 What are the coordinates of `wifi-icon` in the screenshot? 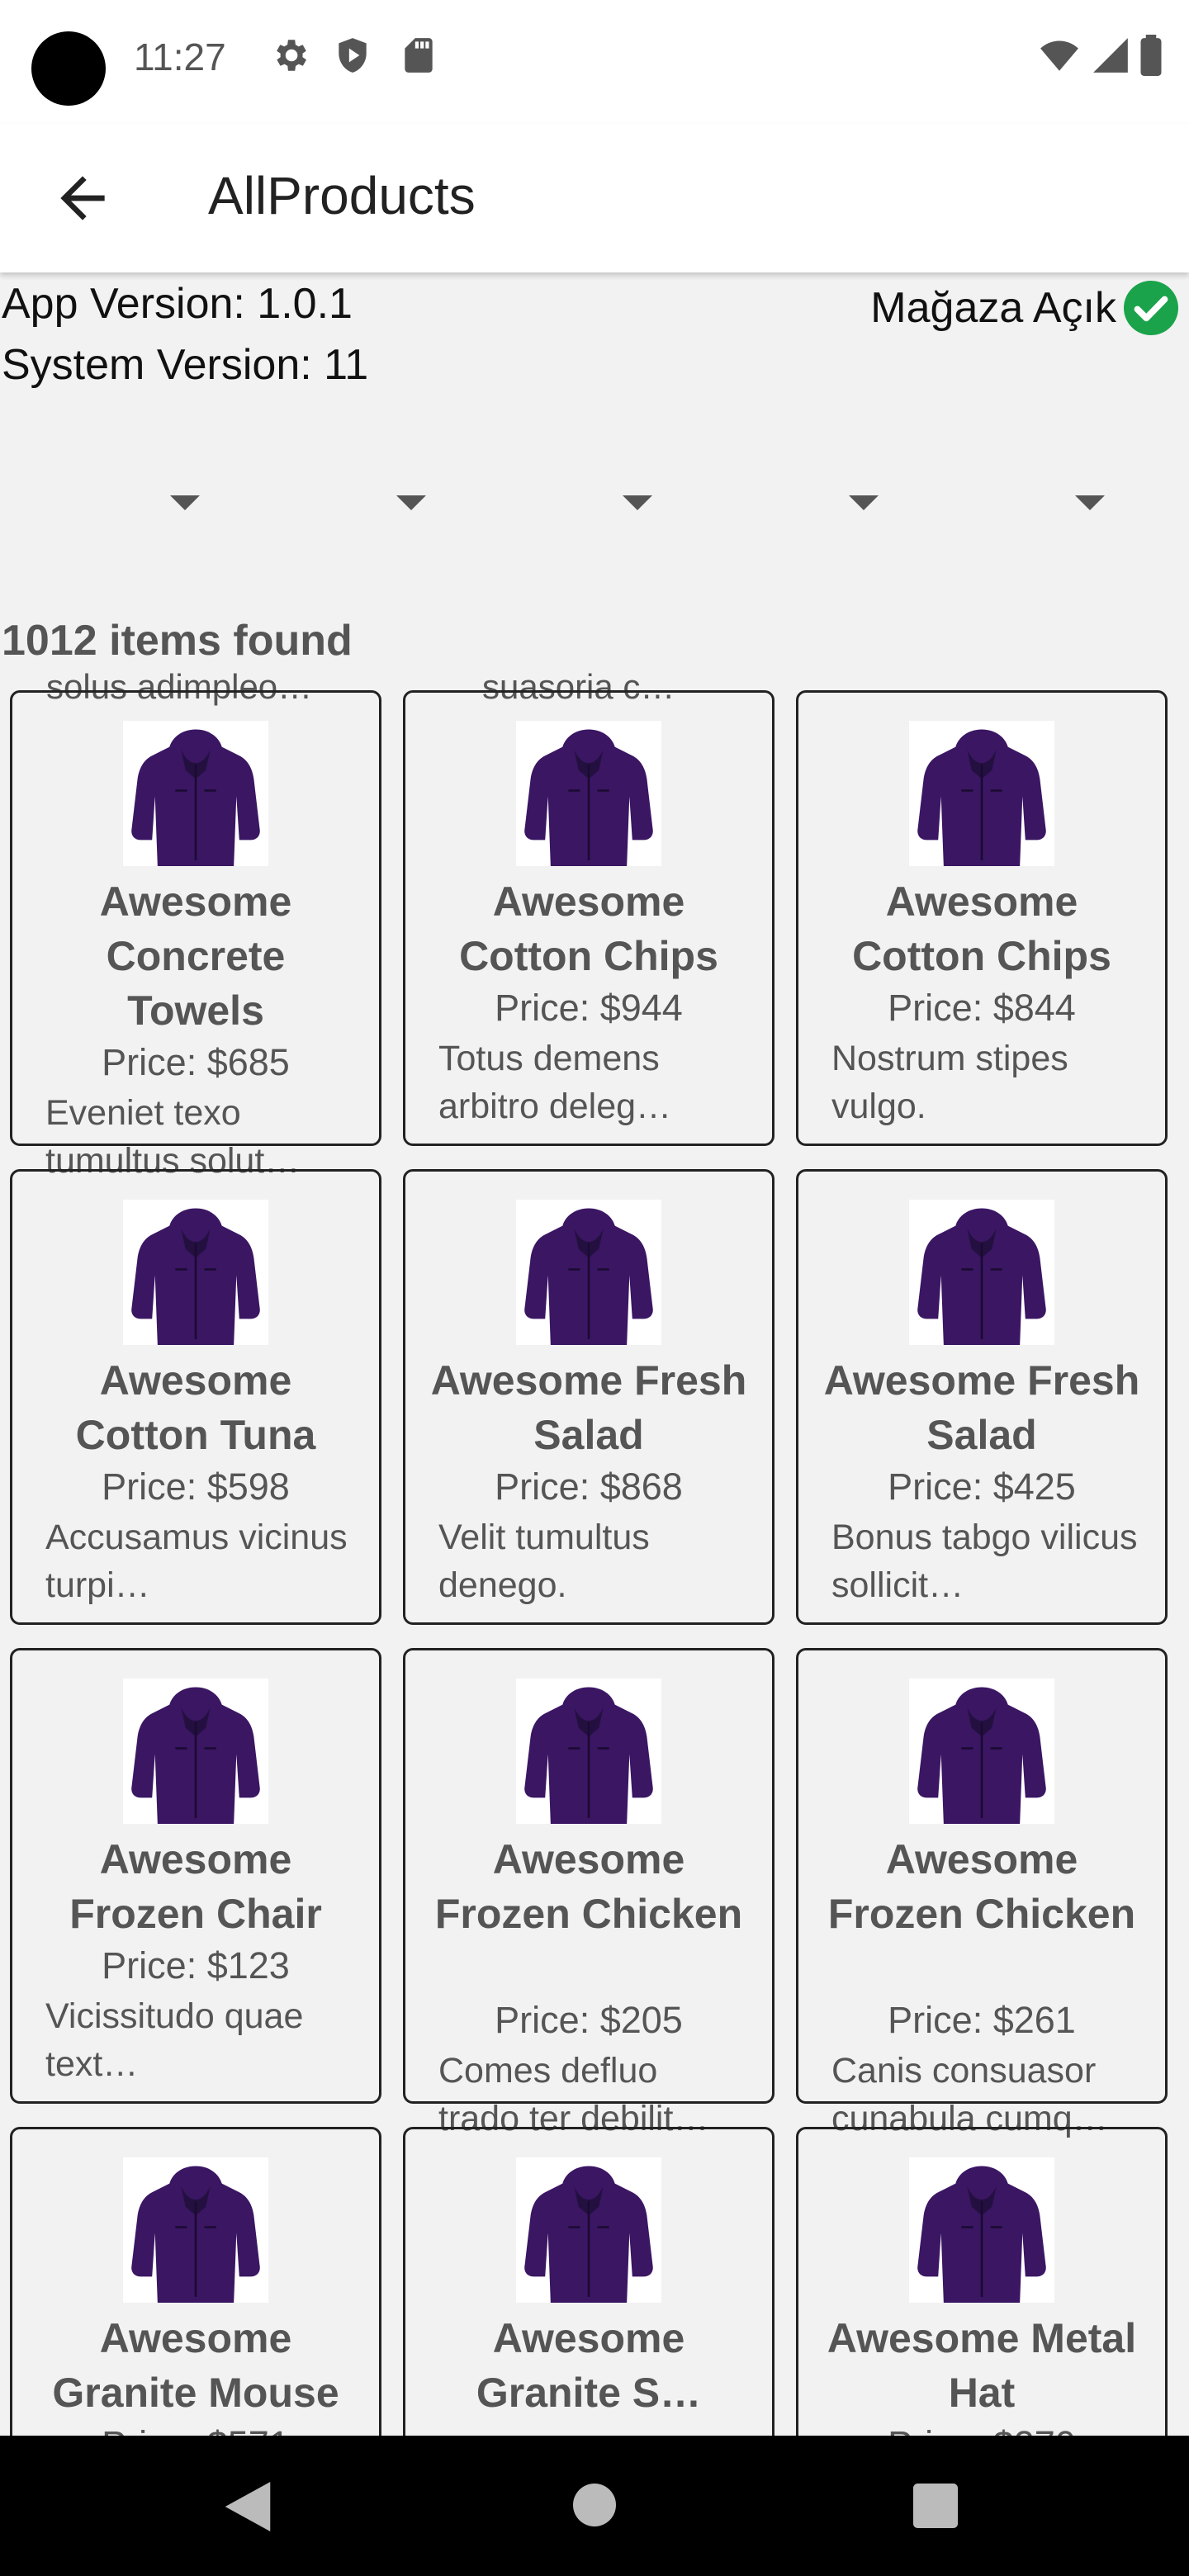 It's located at (1059, 55).